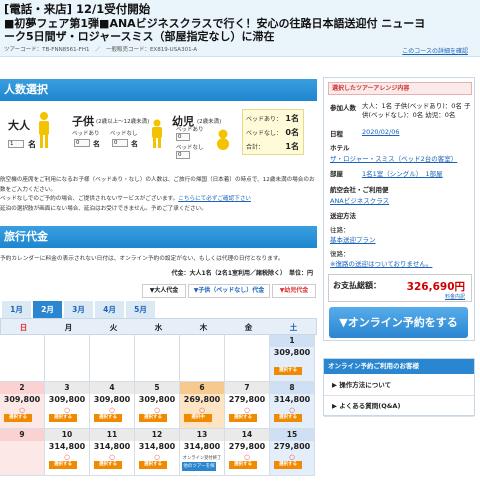  Describe the element at coordinates (158, 237) in the screenshot. I see `price-section-title: 旅行代金` at that location.